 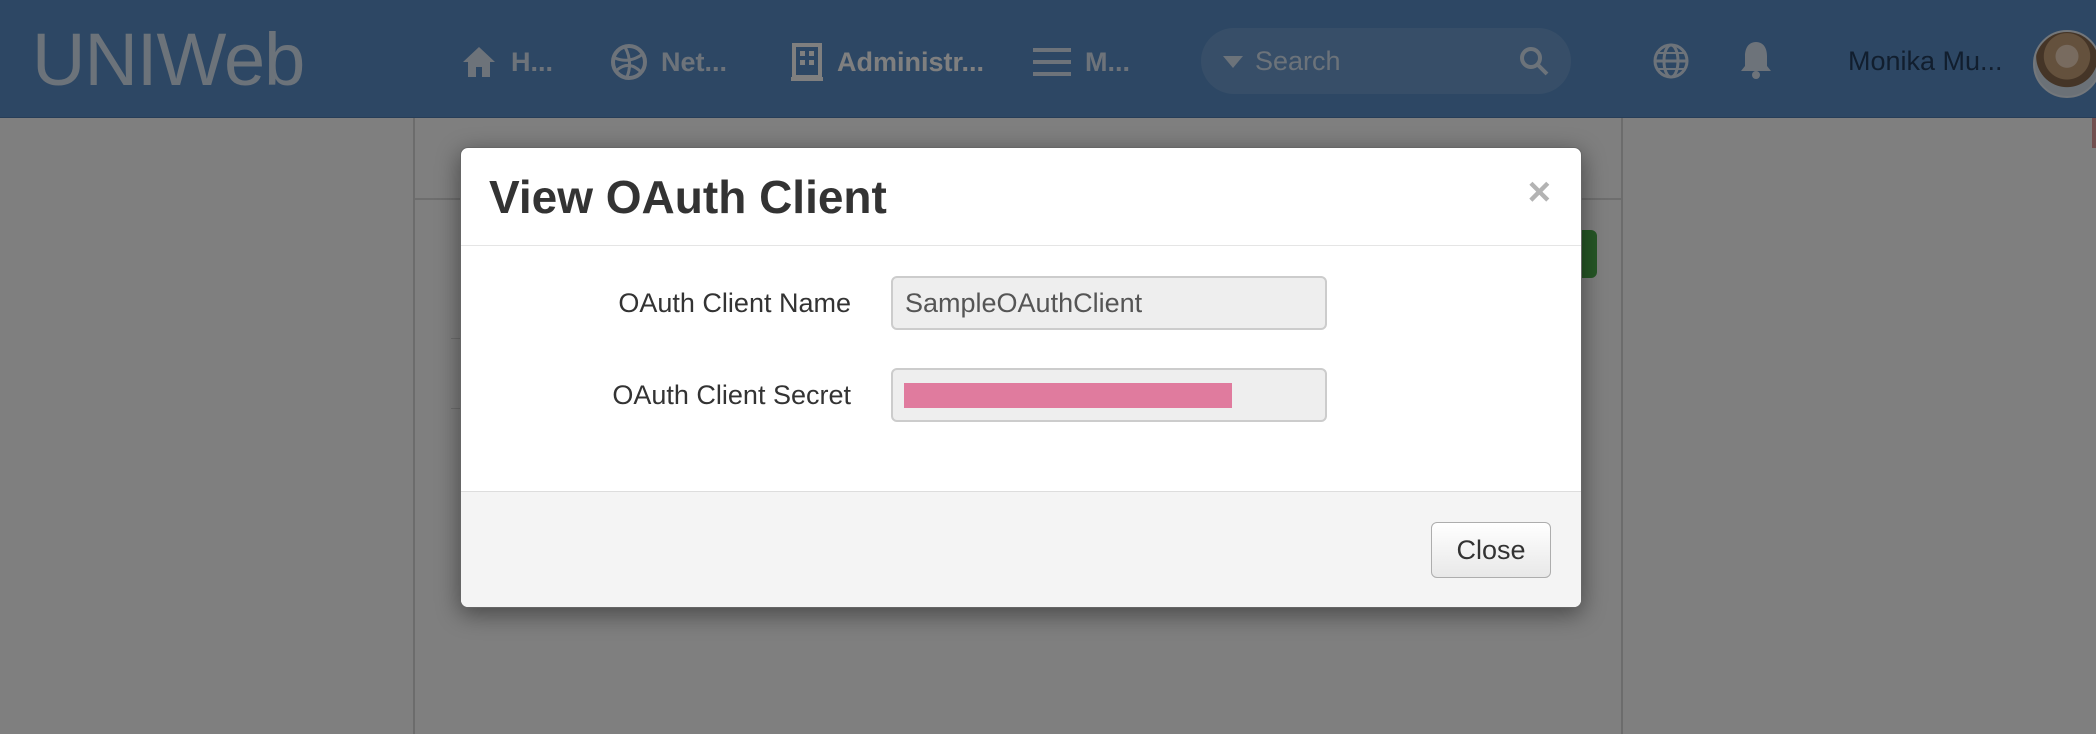 What do you see at coordinates (1109, 303) in the screenshot?
I see `client-name-field` at bounding box center [1109, 303].